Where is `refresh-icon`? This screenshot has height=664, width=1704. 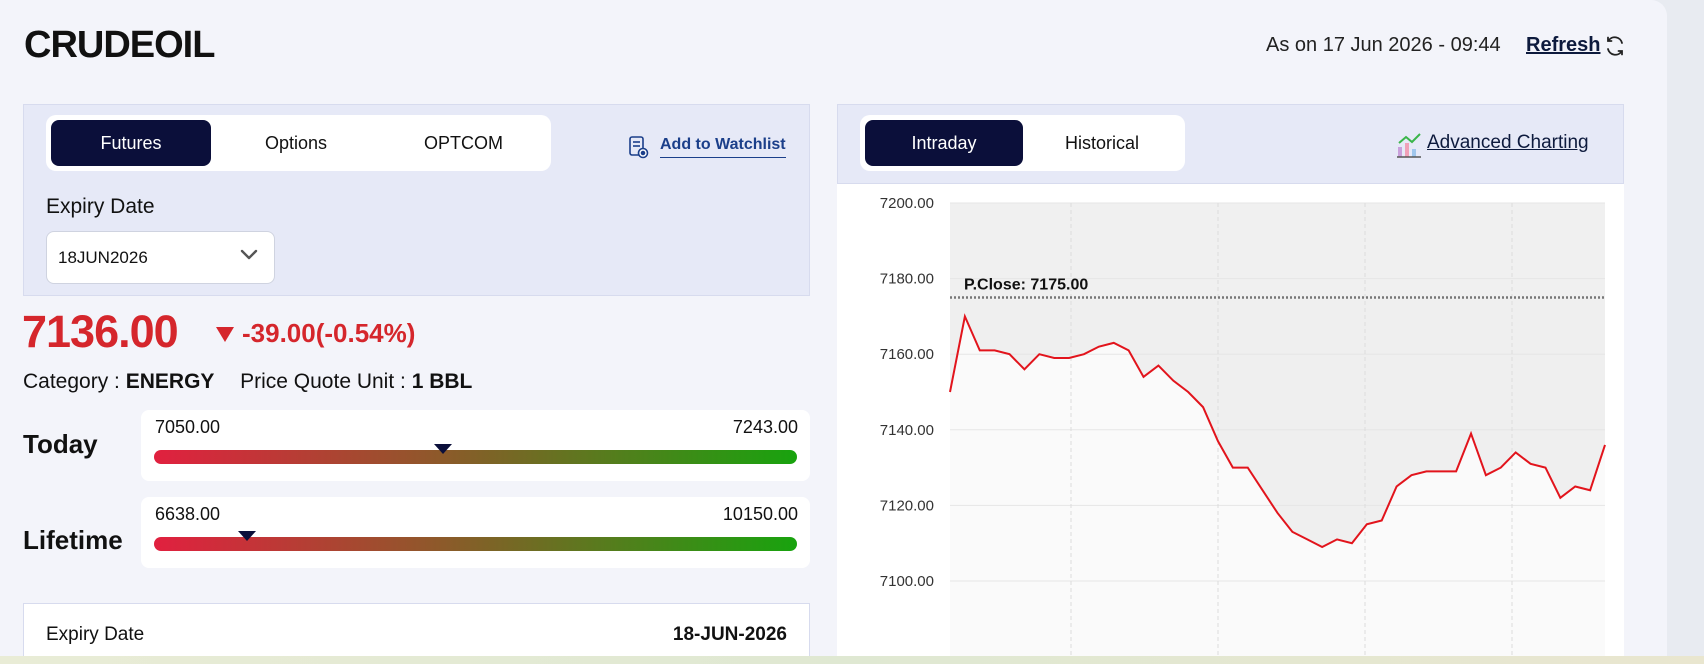
refresh-icon is located at coordinates (1615, 46).